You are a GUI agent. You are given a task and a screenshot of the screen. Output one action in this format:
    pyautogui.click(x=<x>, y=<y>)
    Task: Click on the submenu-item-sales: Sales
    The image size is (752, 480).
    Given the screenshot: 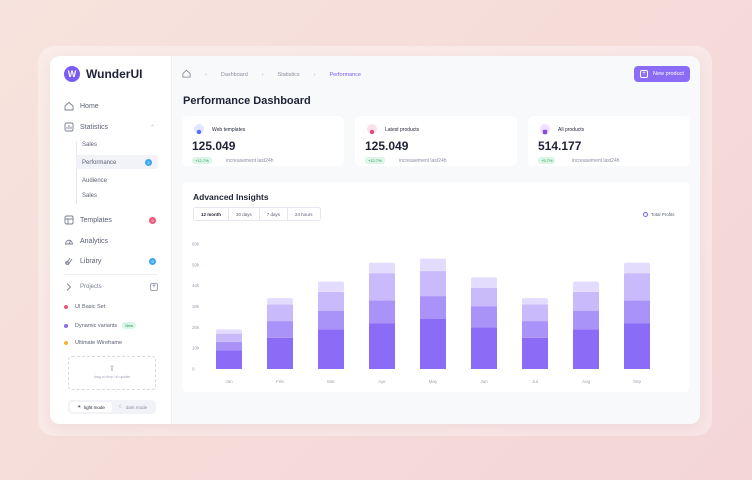 What is the action you would take?
    pyautogui.click(x=89, y=145)
    